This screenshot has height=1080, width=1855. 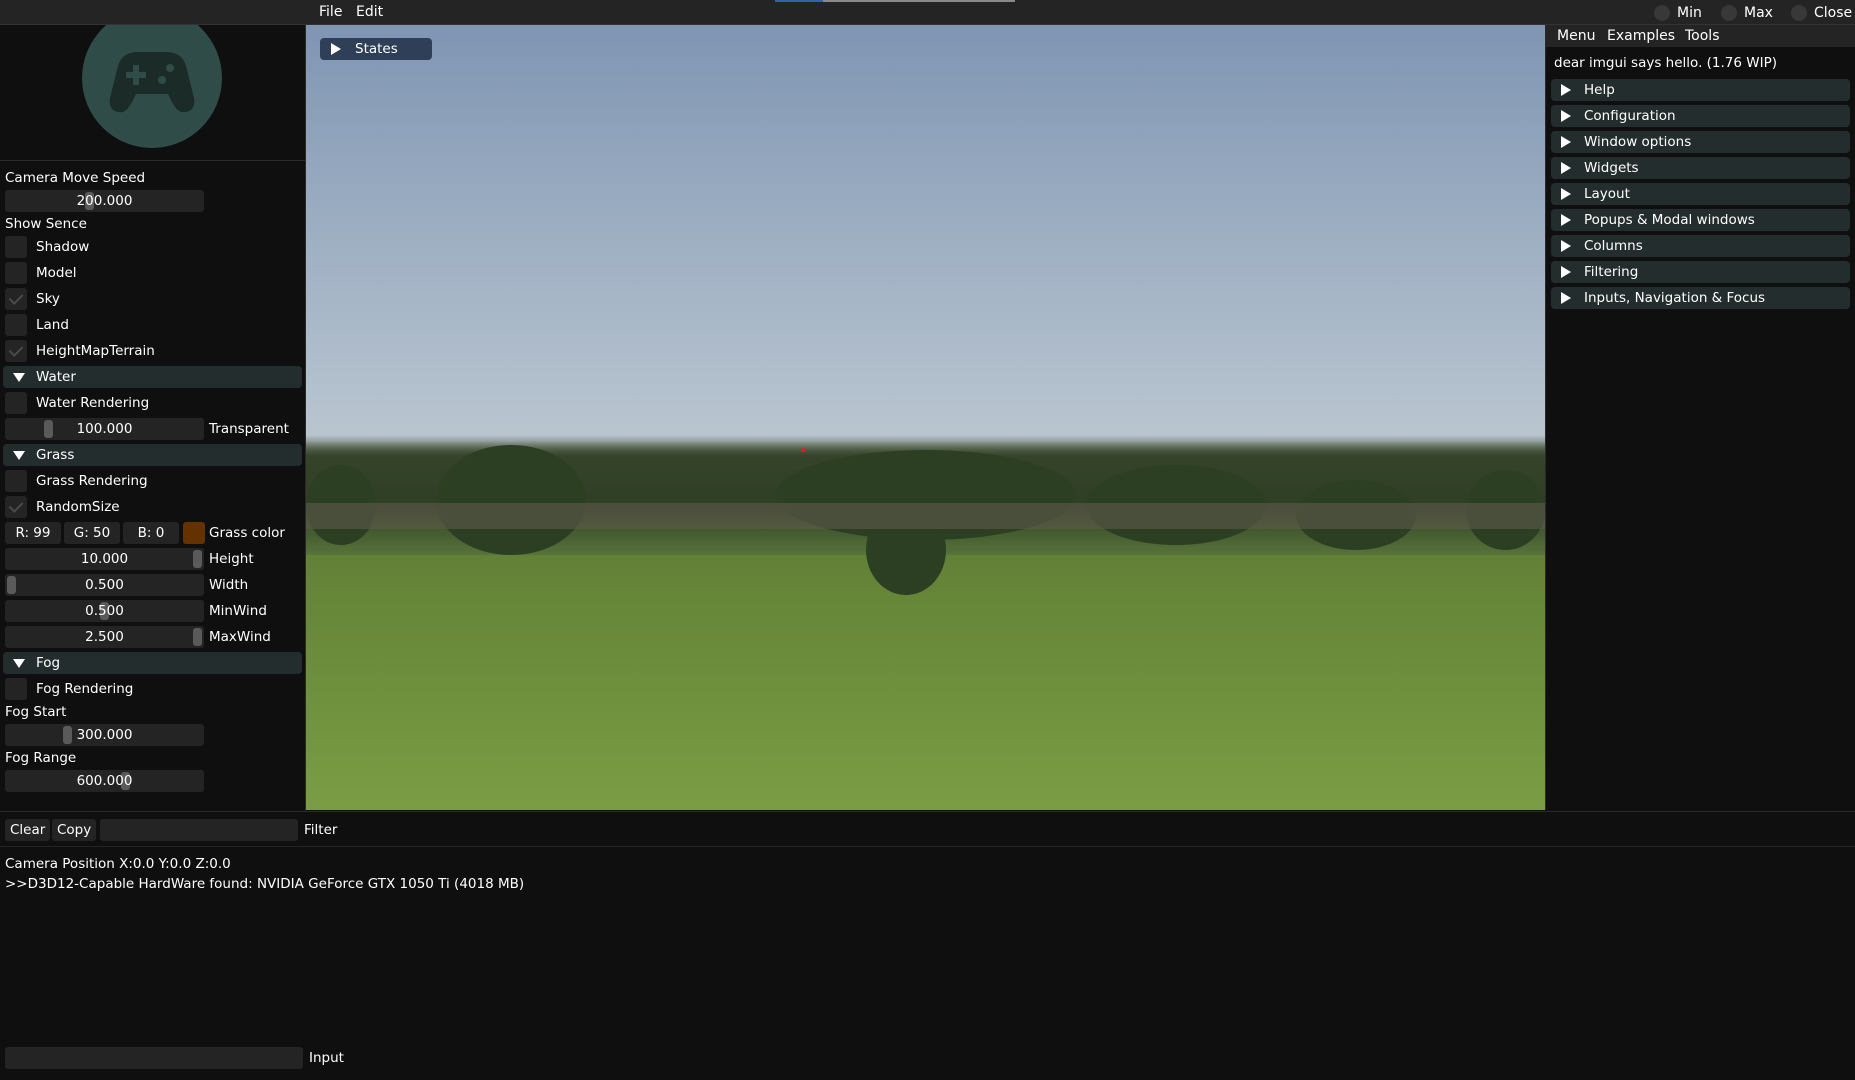 What do you see at coordinates (330, 12) in the screenshot?
I see `menu-file: File` at bounding box center [330, 12].